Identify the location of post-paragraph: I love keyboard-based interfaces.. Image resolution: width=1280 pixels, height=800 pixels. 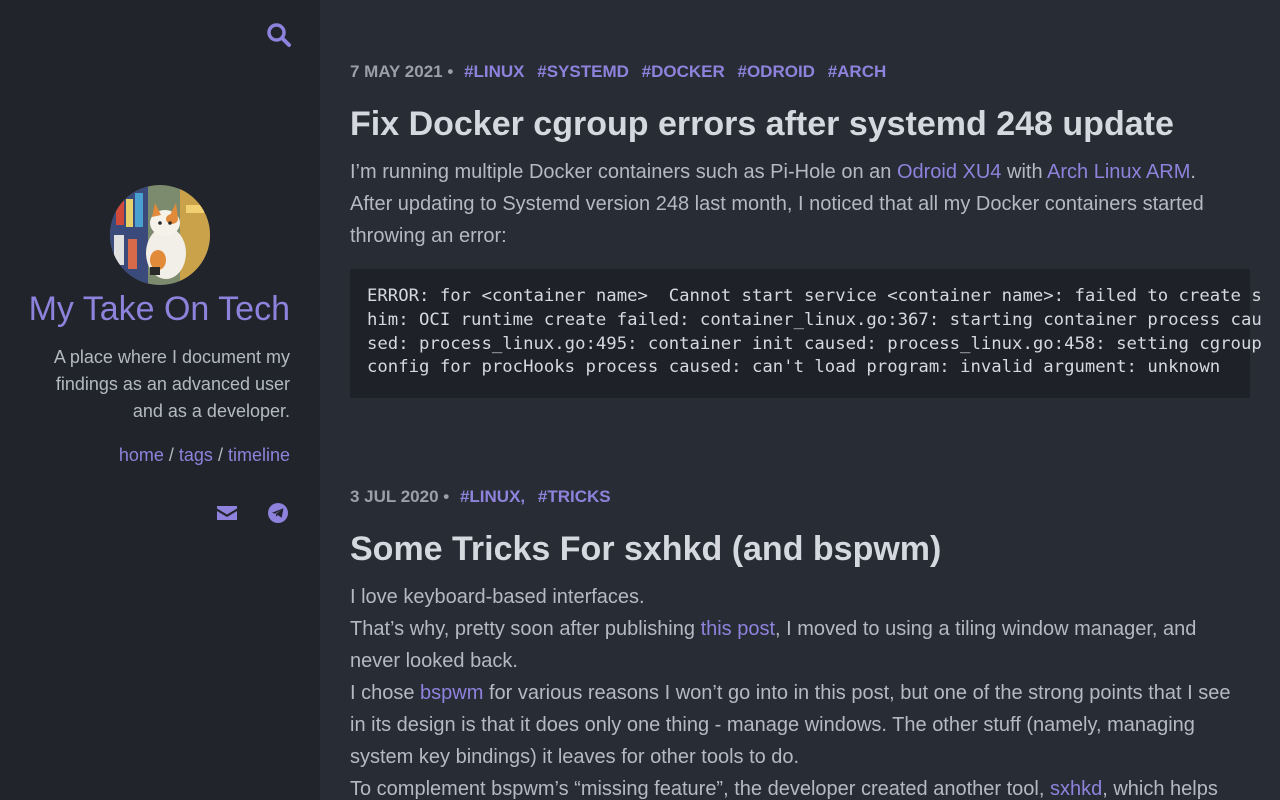
(497, 597).